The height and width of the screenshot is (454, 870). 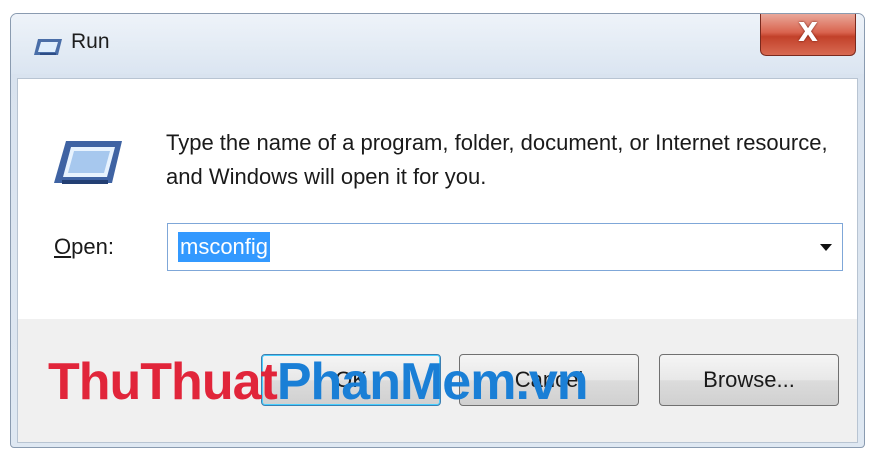 I want to click on close-button: X, so click(x=808, y=35).